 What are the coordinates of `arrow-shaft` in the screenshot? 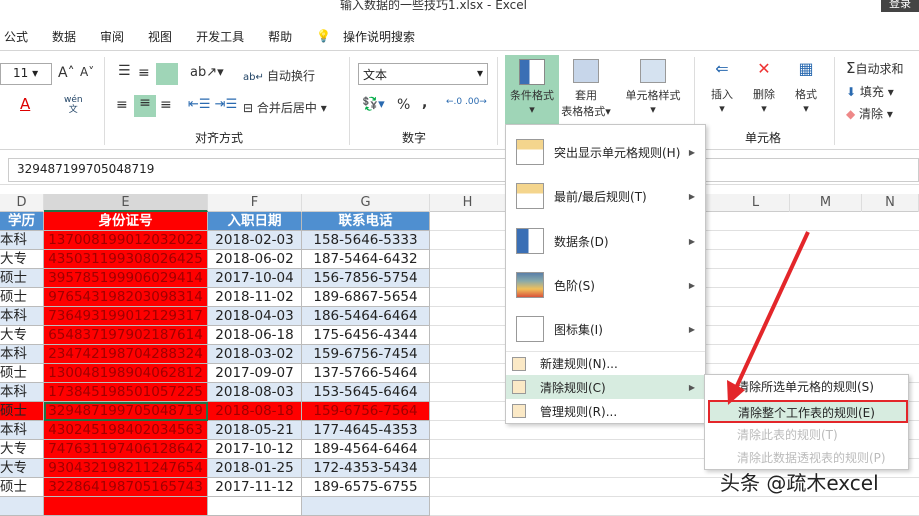 It's located at (772, 310).